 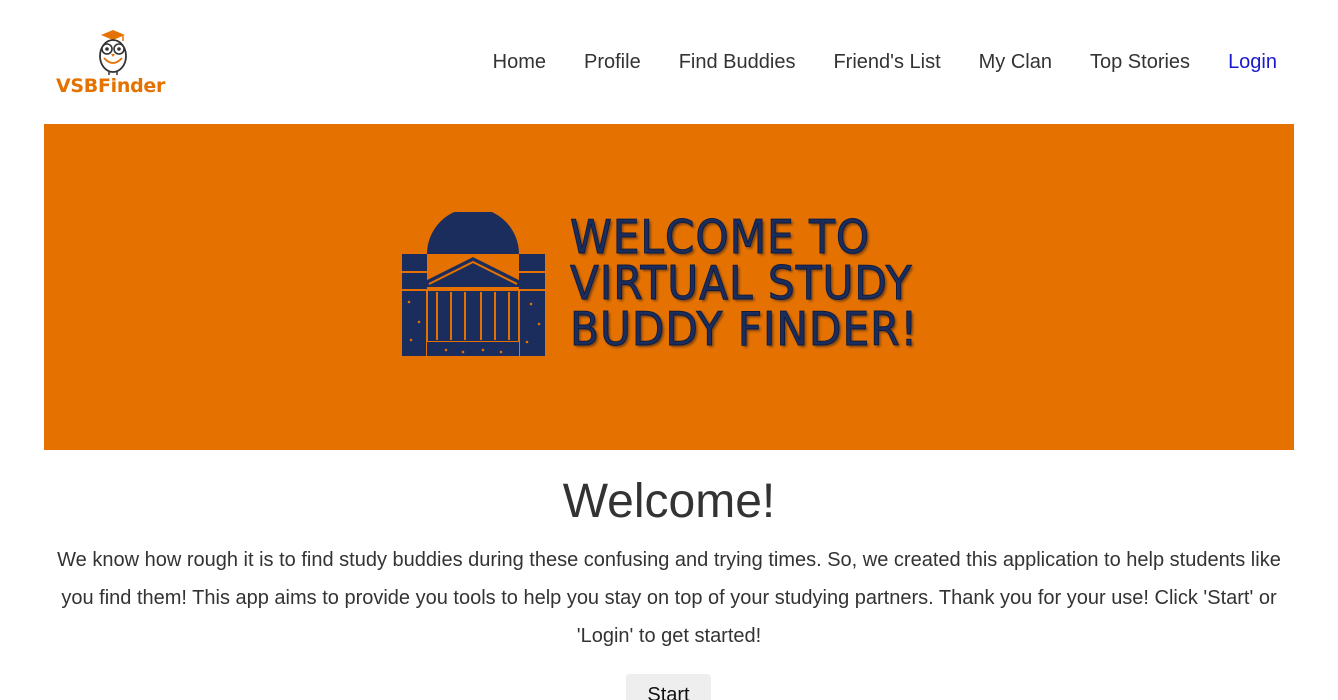 What do you see at coordinates (111, 86) in the screenshot?
I see `brand-name: VSBFinder` at bounding box center [111, 86].